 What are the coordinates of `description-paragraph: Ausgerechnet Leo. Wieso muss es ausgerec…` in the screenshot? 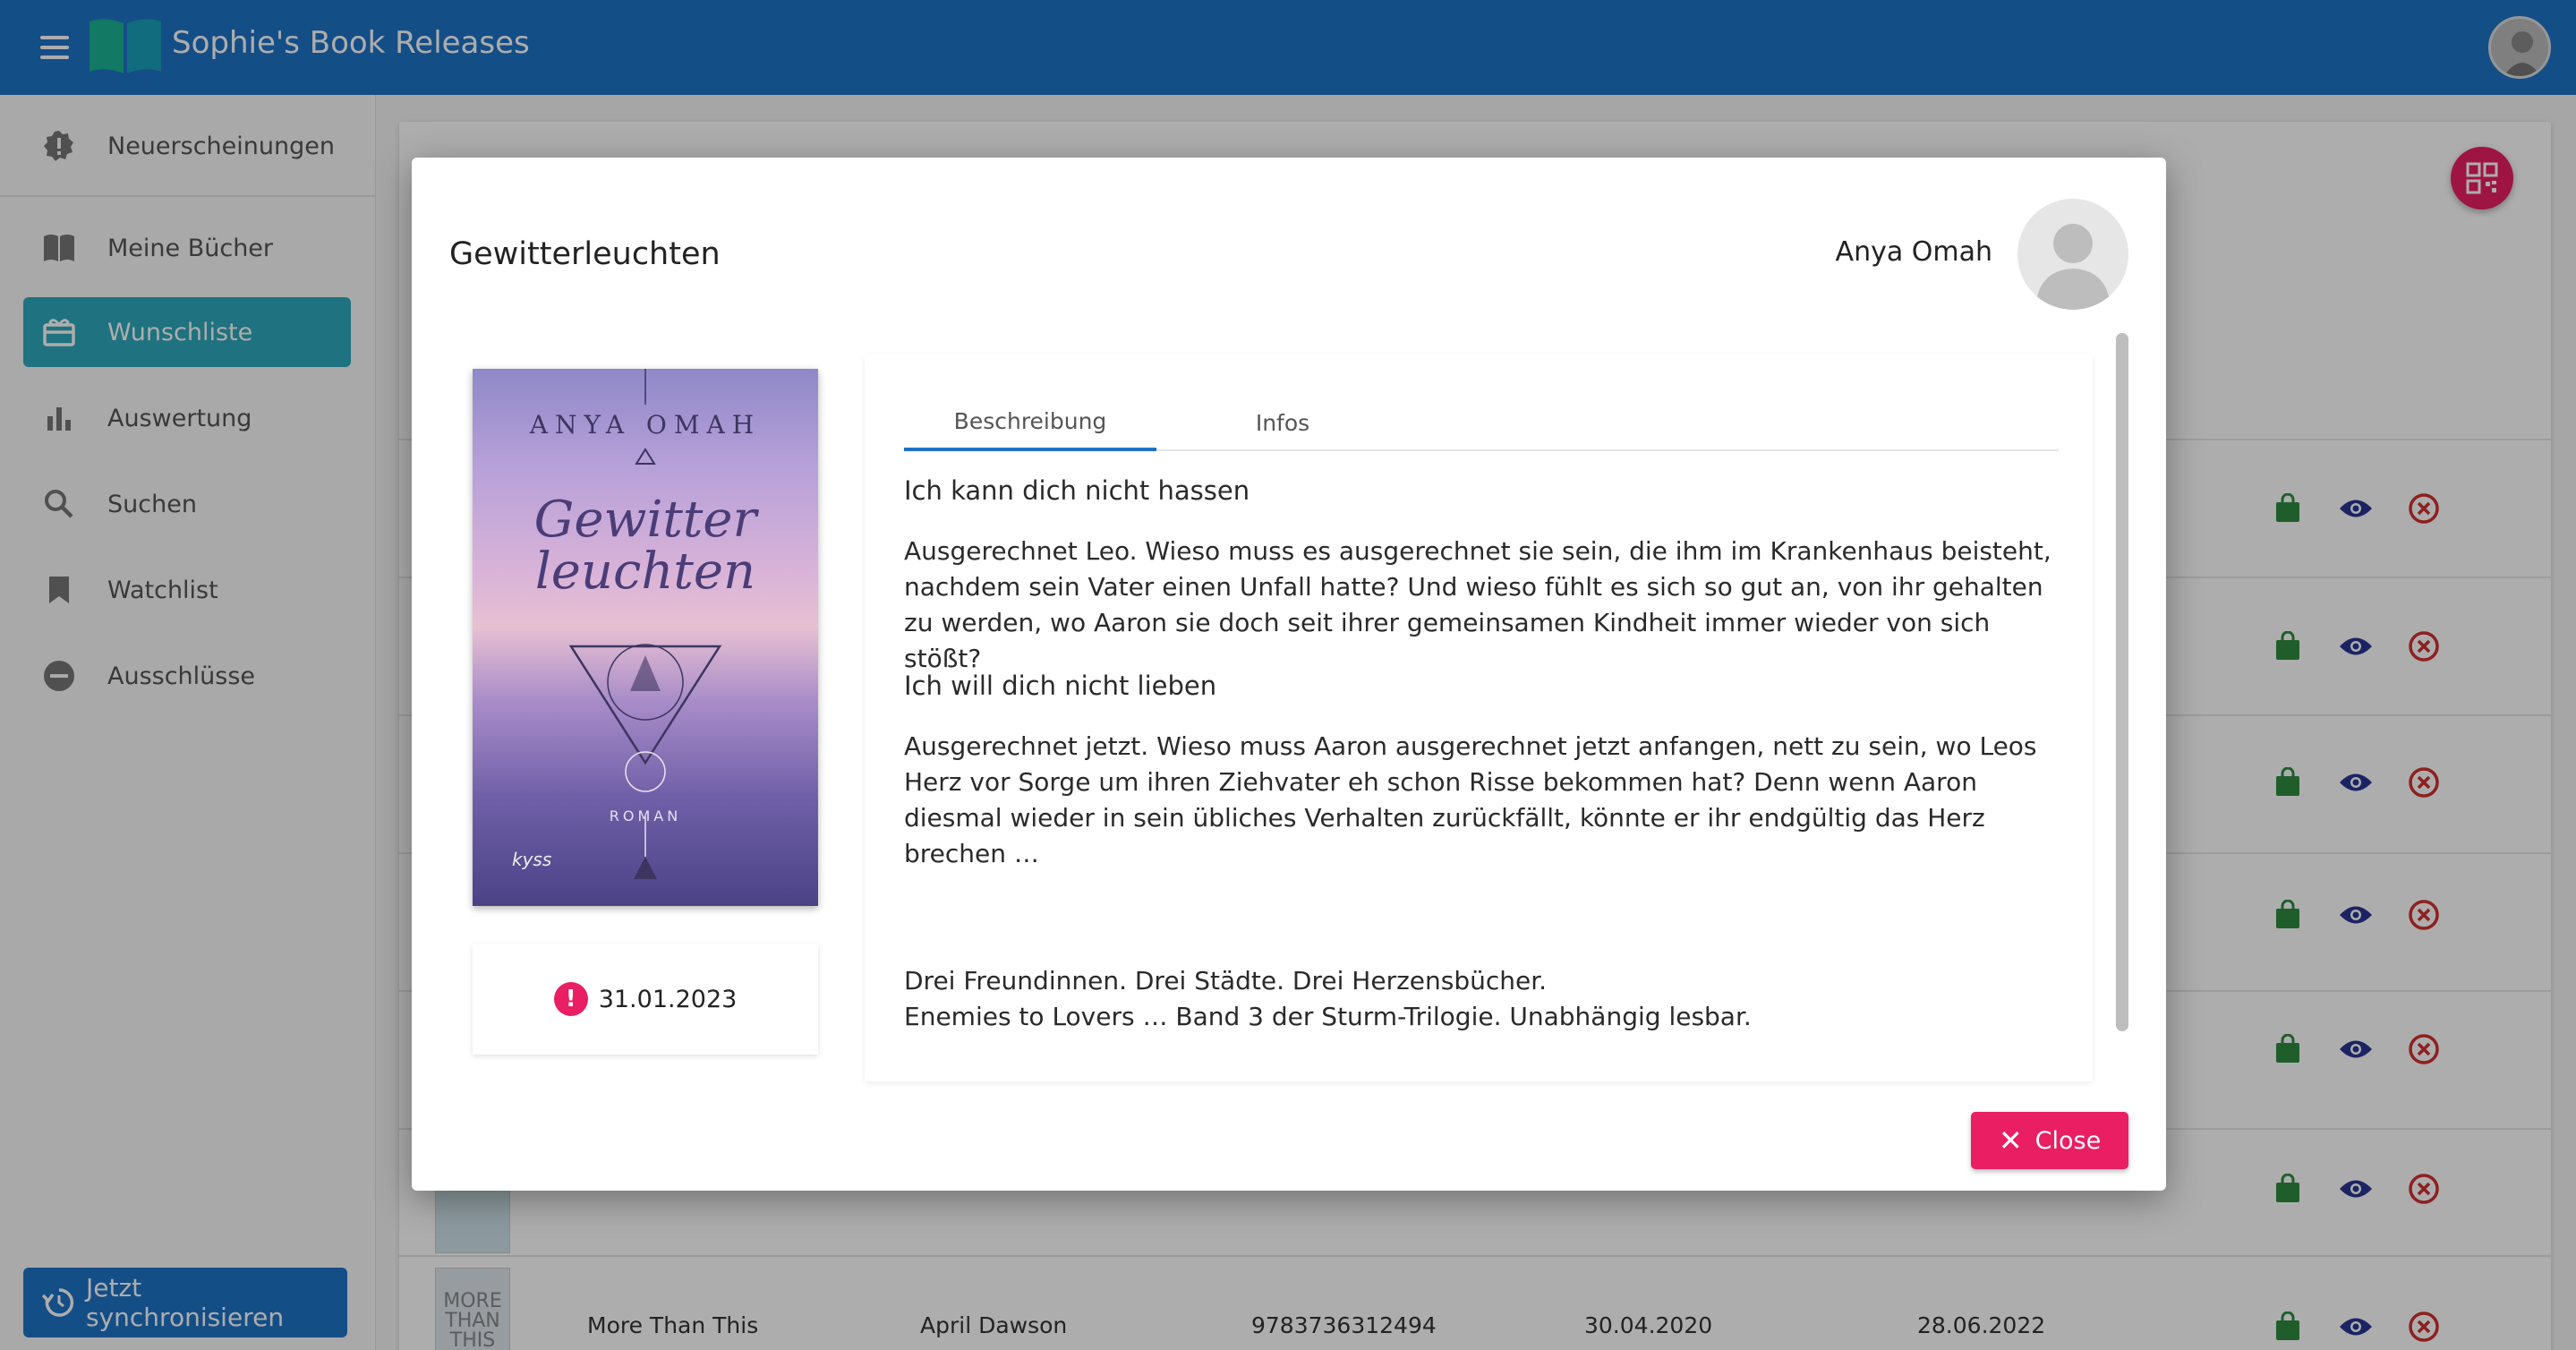 It's located at (1477, 605).